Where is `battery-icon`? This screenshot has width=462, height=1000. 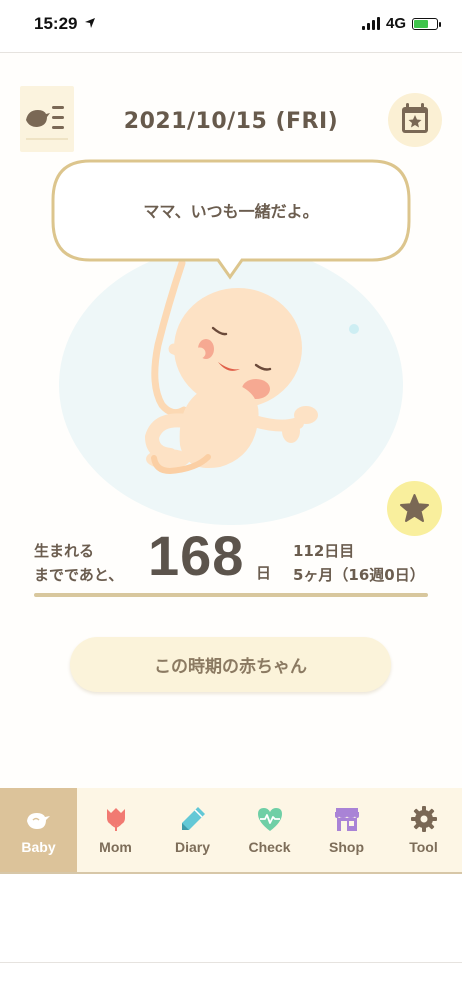 battery-icon is located at coordinates (426, 23).